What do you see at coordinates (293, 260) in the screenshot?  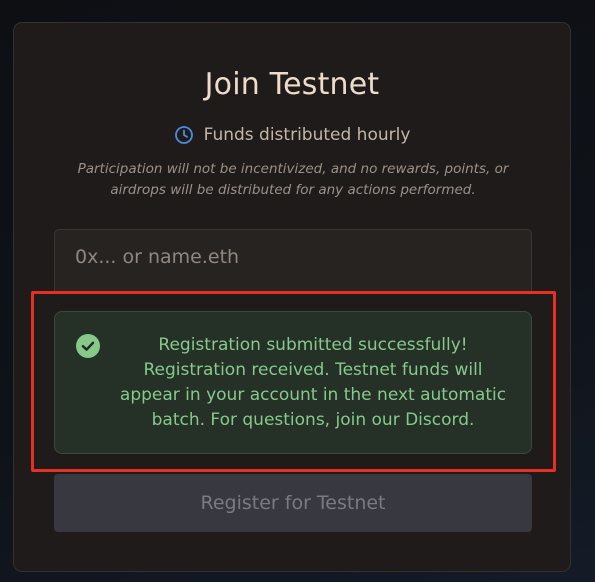 I see `address-input` at bounding box center [293, 260].